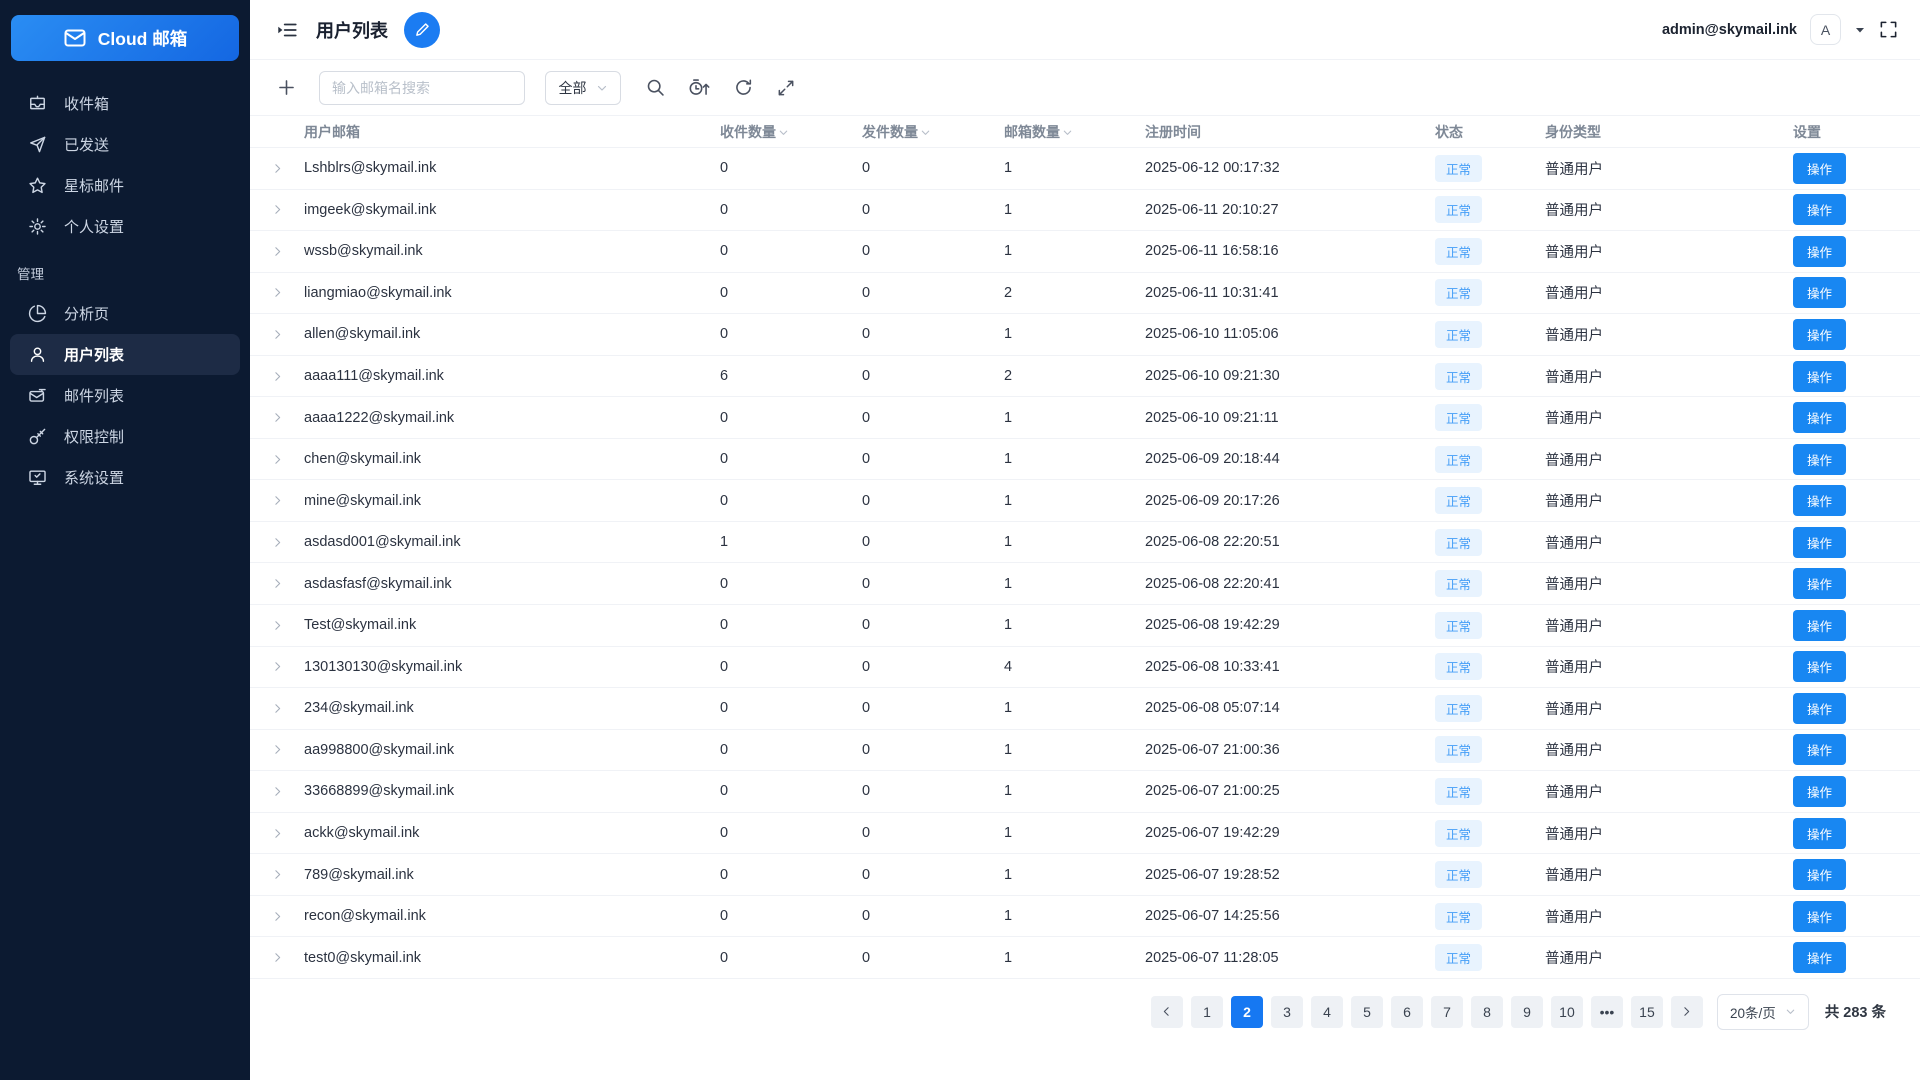  Describe the element at coordinates (512, 418) in the screenshot. I see `cell-user-email: aaaa1222@skymail.ink` at that location.